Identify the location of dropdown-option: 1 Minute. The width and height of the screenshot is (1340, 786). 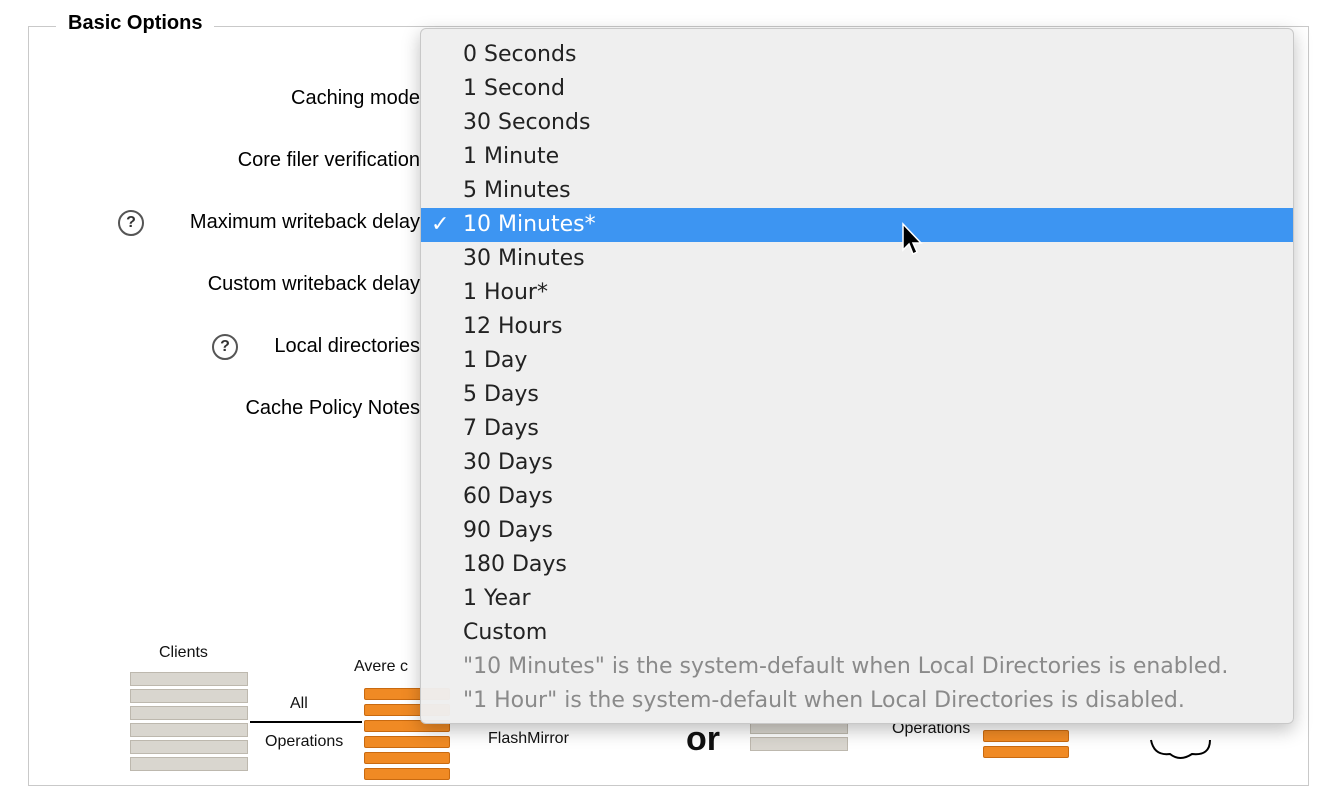
(857, 157).